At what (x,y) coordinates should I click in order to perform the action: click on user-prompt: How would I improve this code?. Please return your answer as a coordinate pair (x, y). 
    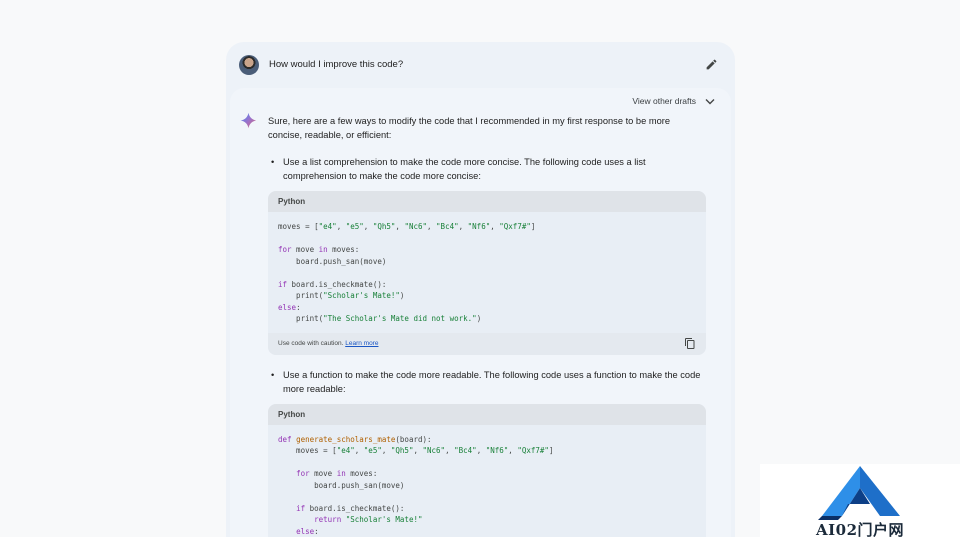
    Looking at the image, I should click on (480, 65).